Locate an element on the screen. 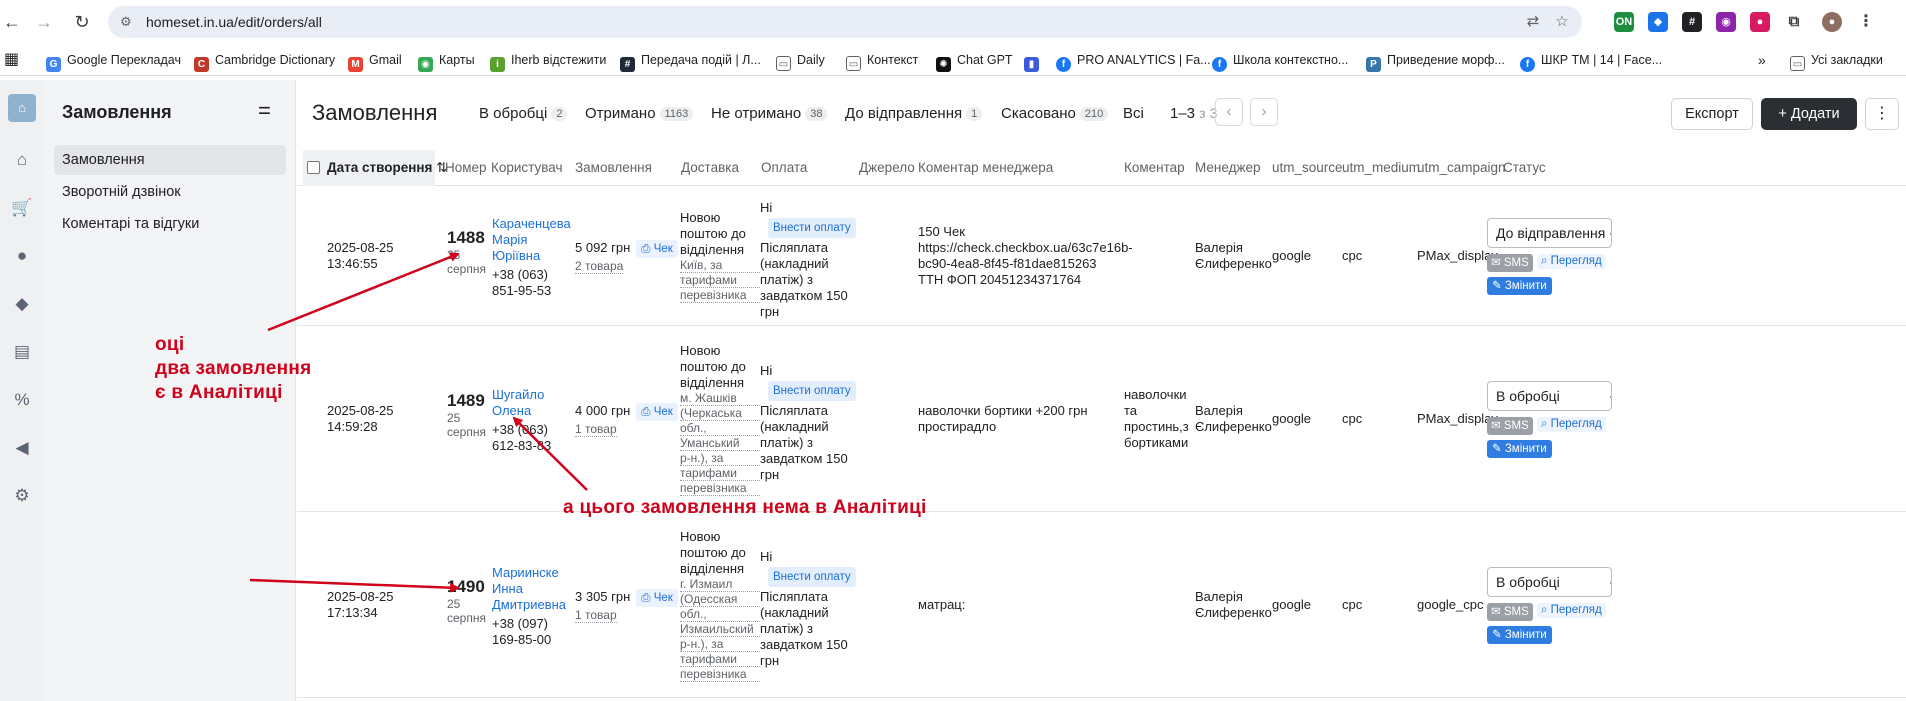 The image size is (1906, 701). url-text: homeset.in.ua/edit/orders/all is located at coordinates (234, 22).